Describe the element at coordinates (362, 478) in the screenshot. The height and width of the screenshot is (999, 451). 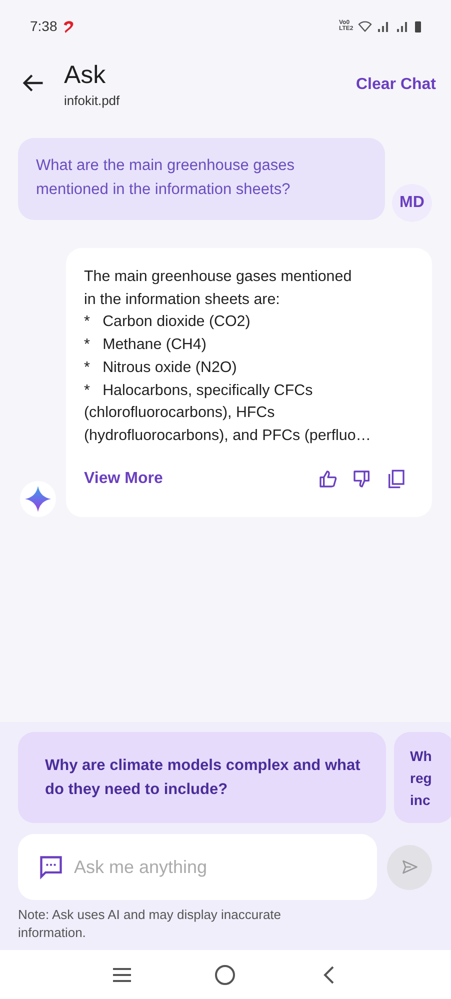
I see `thumbs-down-icon` at that location.